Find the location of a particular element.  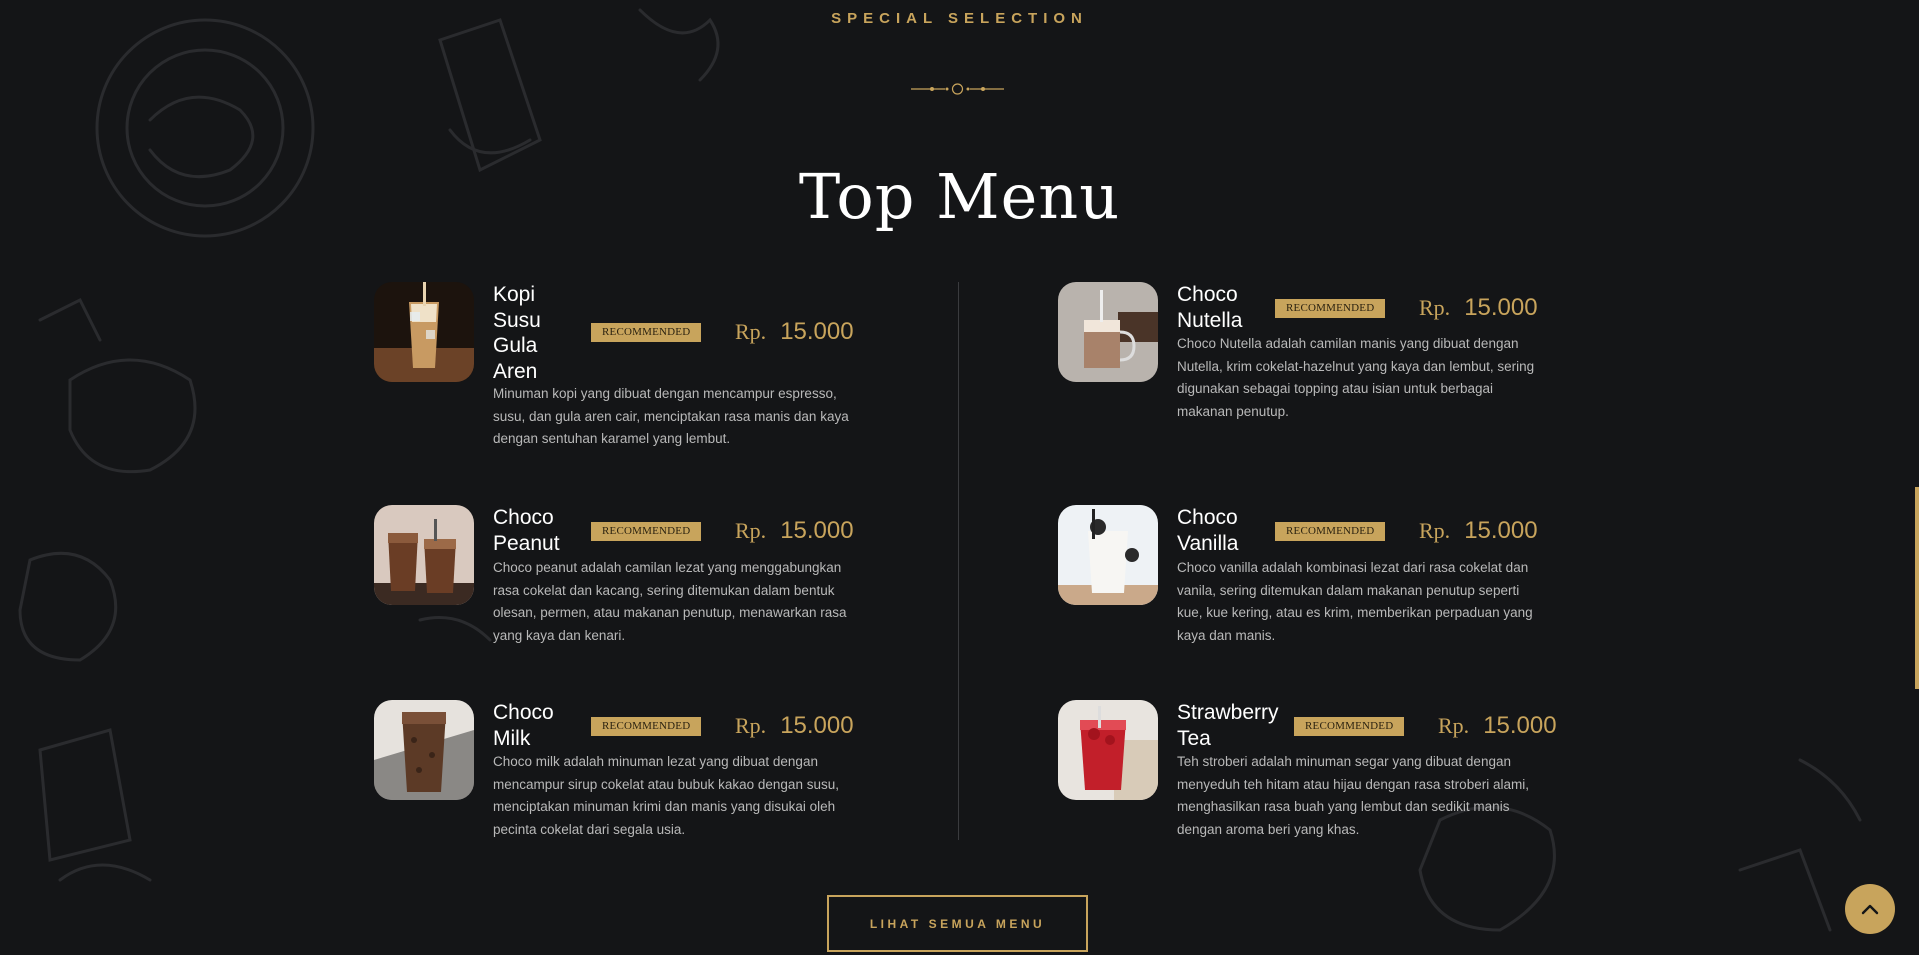

scroll-to-top-button is located at coordinates (1870, 909).